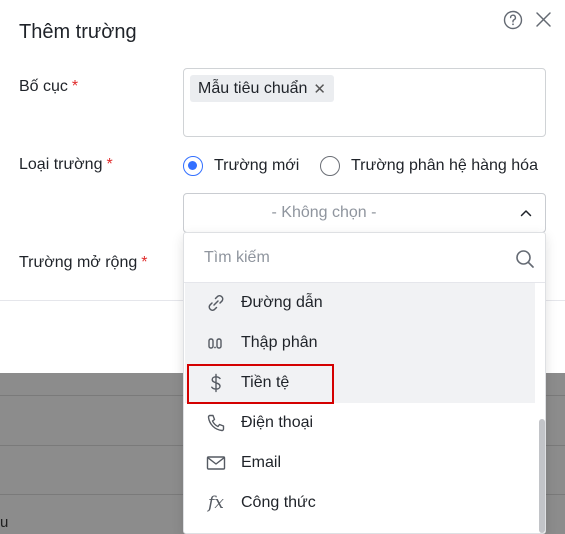 Image resolution: width=565 pixels, height=534 pixels. Describe the element at coordinates (78, 262) in the screenshot. I see `extended-field-label-text: Trường mở rộng` at that location.